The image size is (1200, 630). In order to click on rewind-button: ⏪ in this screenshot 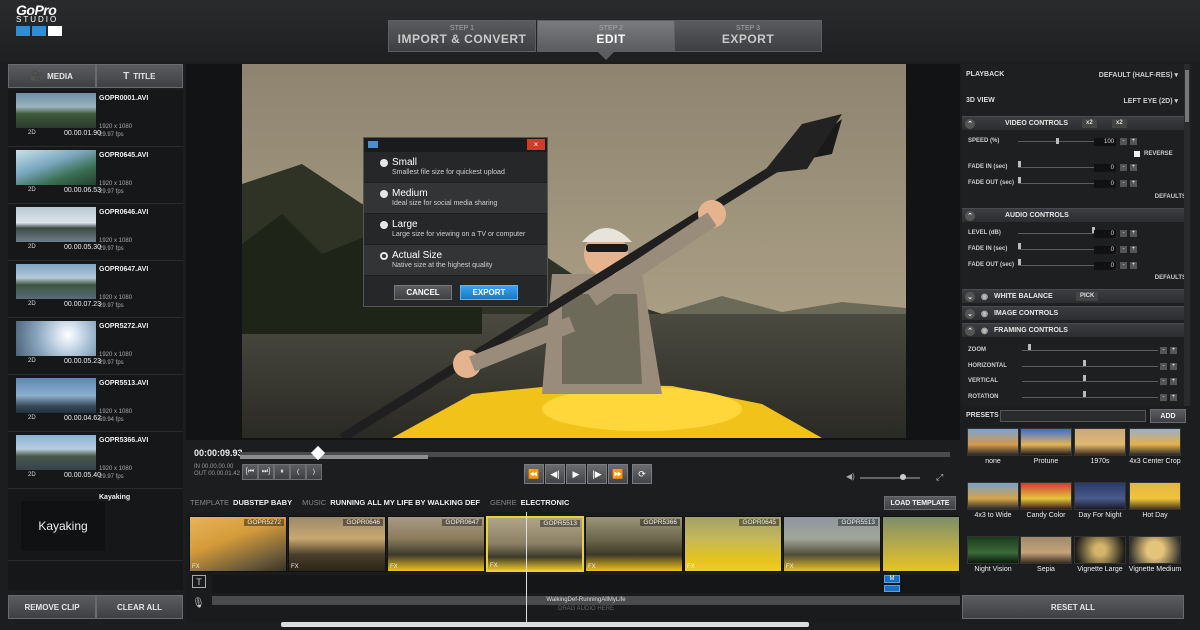, I will do `click(534, 474)`.